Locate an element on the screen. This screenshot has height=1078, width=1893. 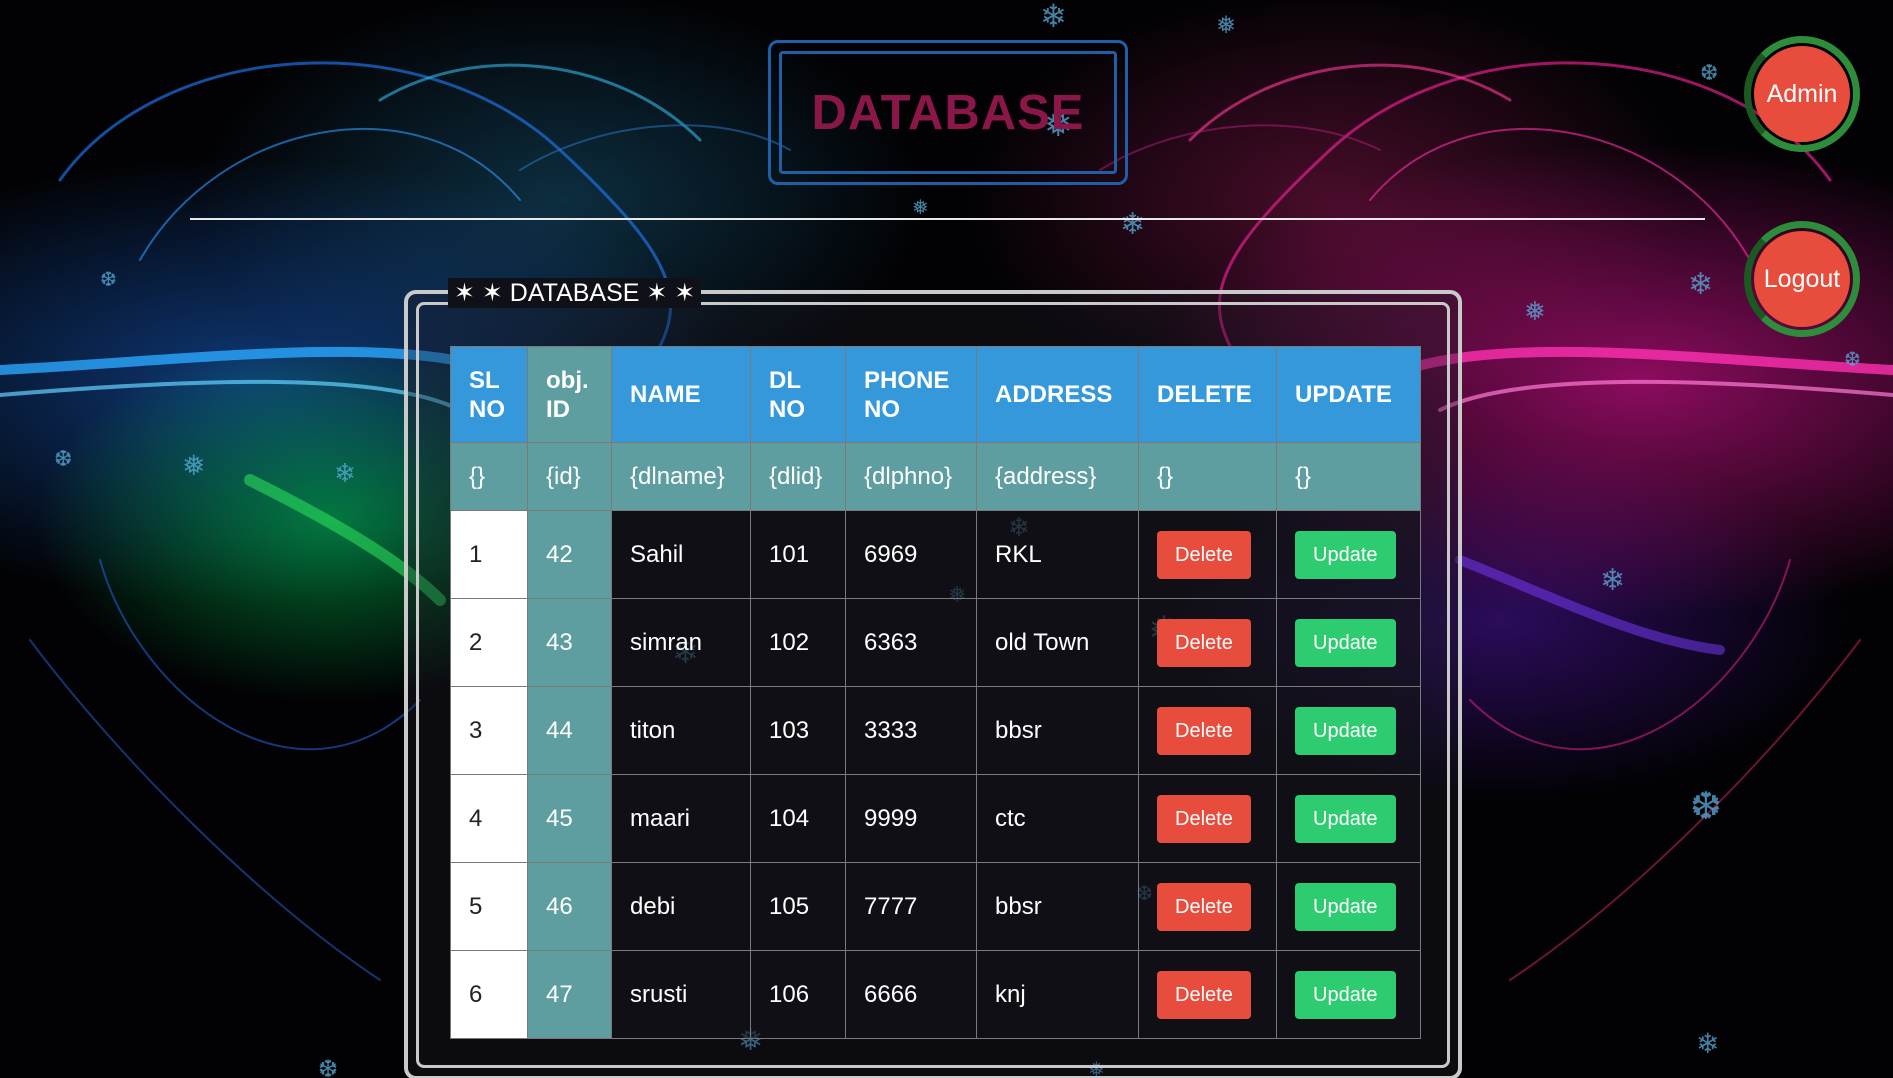
placeholder-cell: {dlphno} is located at coordinates (911, 476).